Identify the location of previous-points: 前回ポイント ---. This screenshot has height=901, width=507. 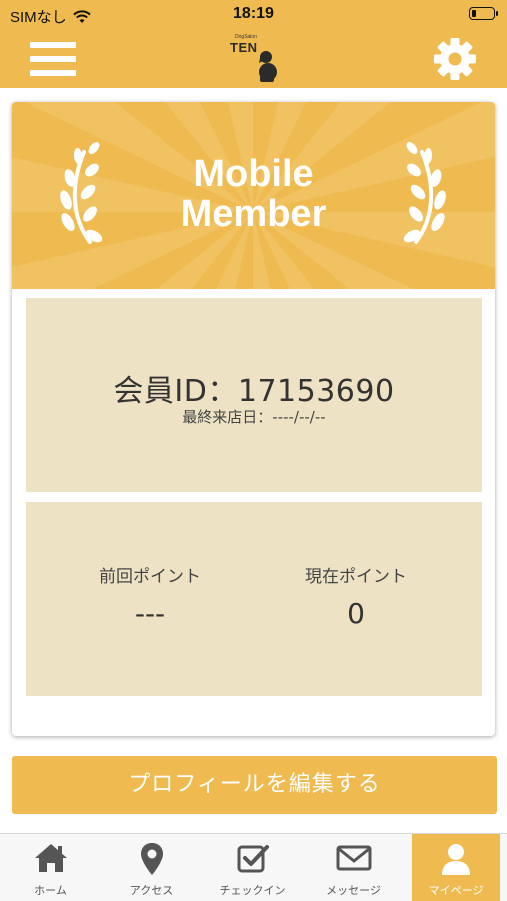
(150, 596).